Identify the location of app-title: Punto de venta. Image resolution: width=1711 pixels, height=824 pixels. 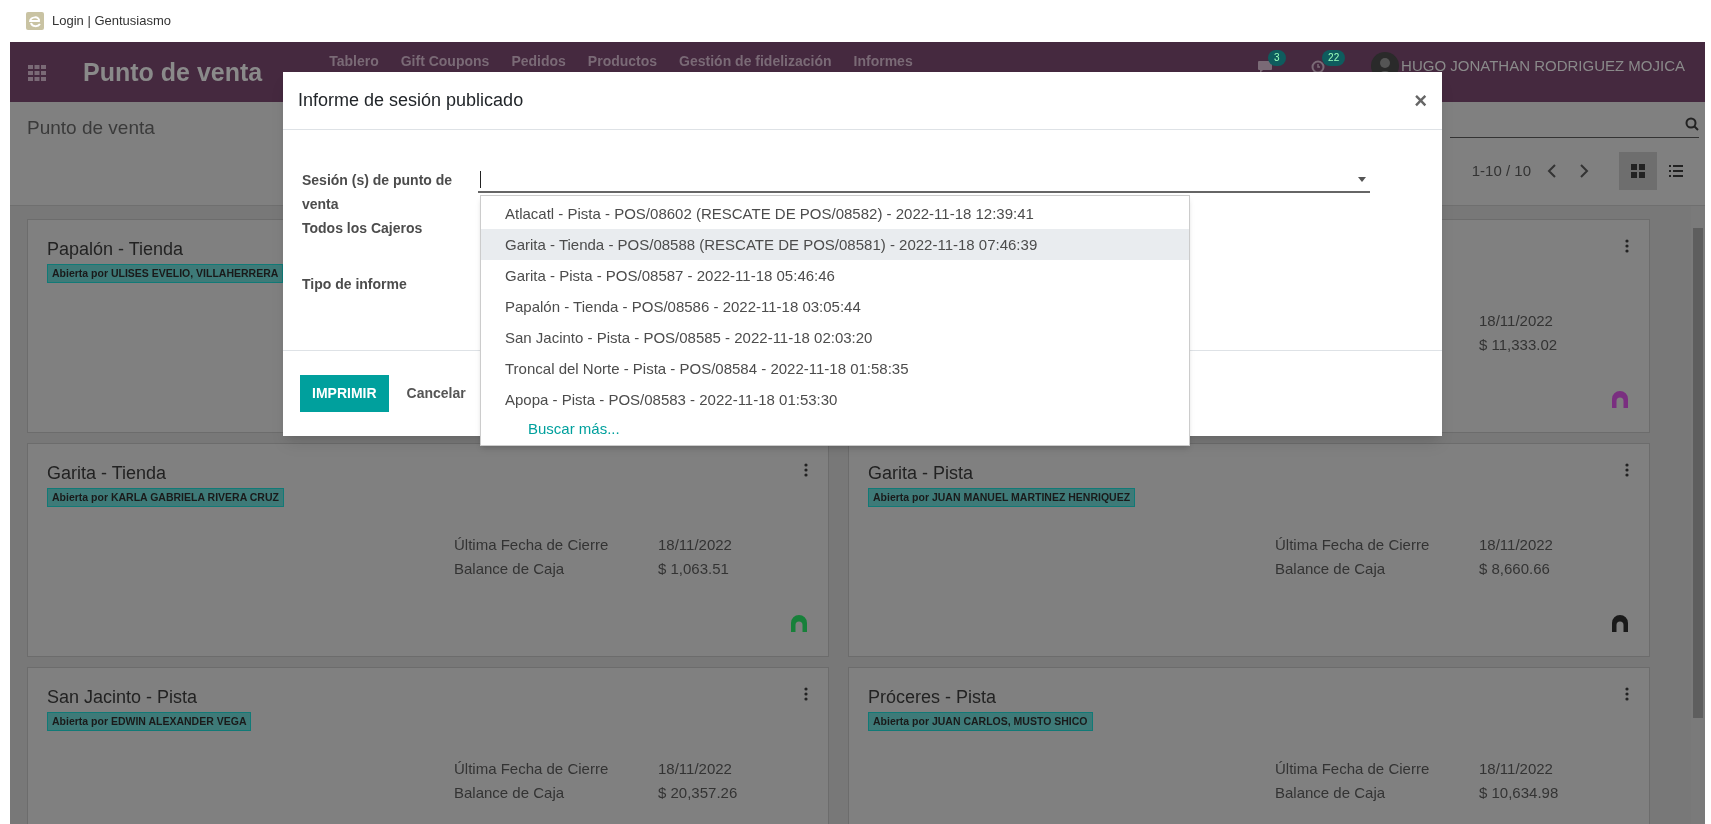
(173, 72).